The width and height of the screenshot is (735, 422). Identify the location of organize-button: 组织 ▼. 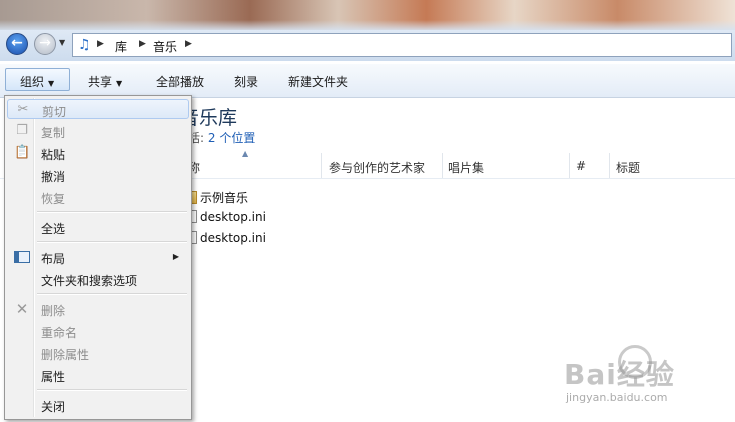
(37, 79).